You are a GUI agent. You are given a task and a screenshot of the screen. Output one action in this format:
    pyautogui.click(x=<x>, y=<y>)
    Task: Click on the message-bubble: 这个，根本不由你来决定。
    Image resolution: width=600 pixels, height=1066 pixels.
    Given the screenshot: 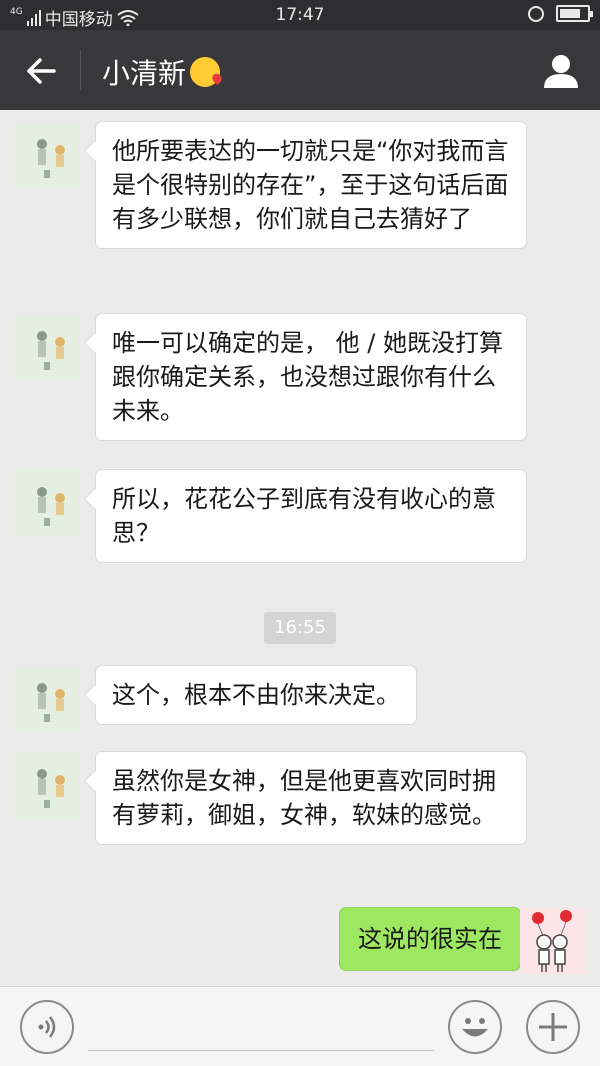 What is the action you would take?
    pyautogui.click(x=256, y=695)
    